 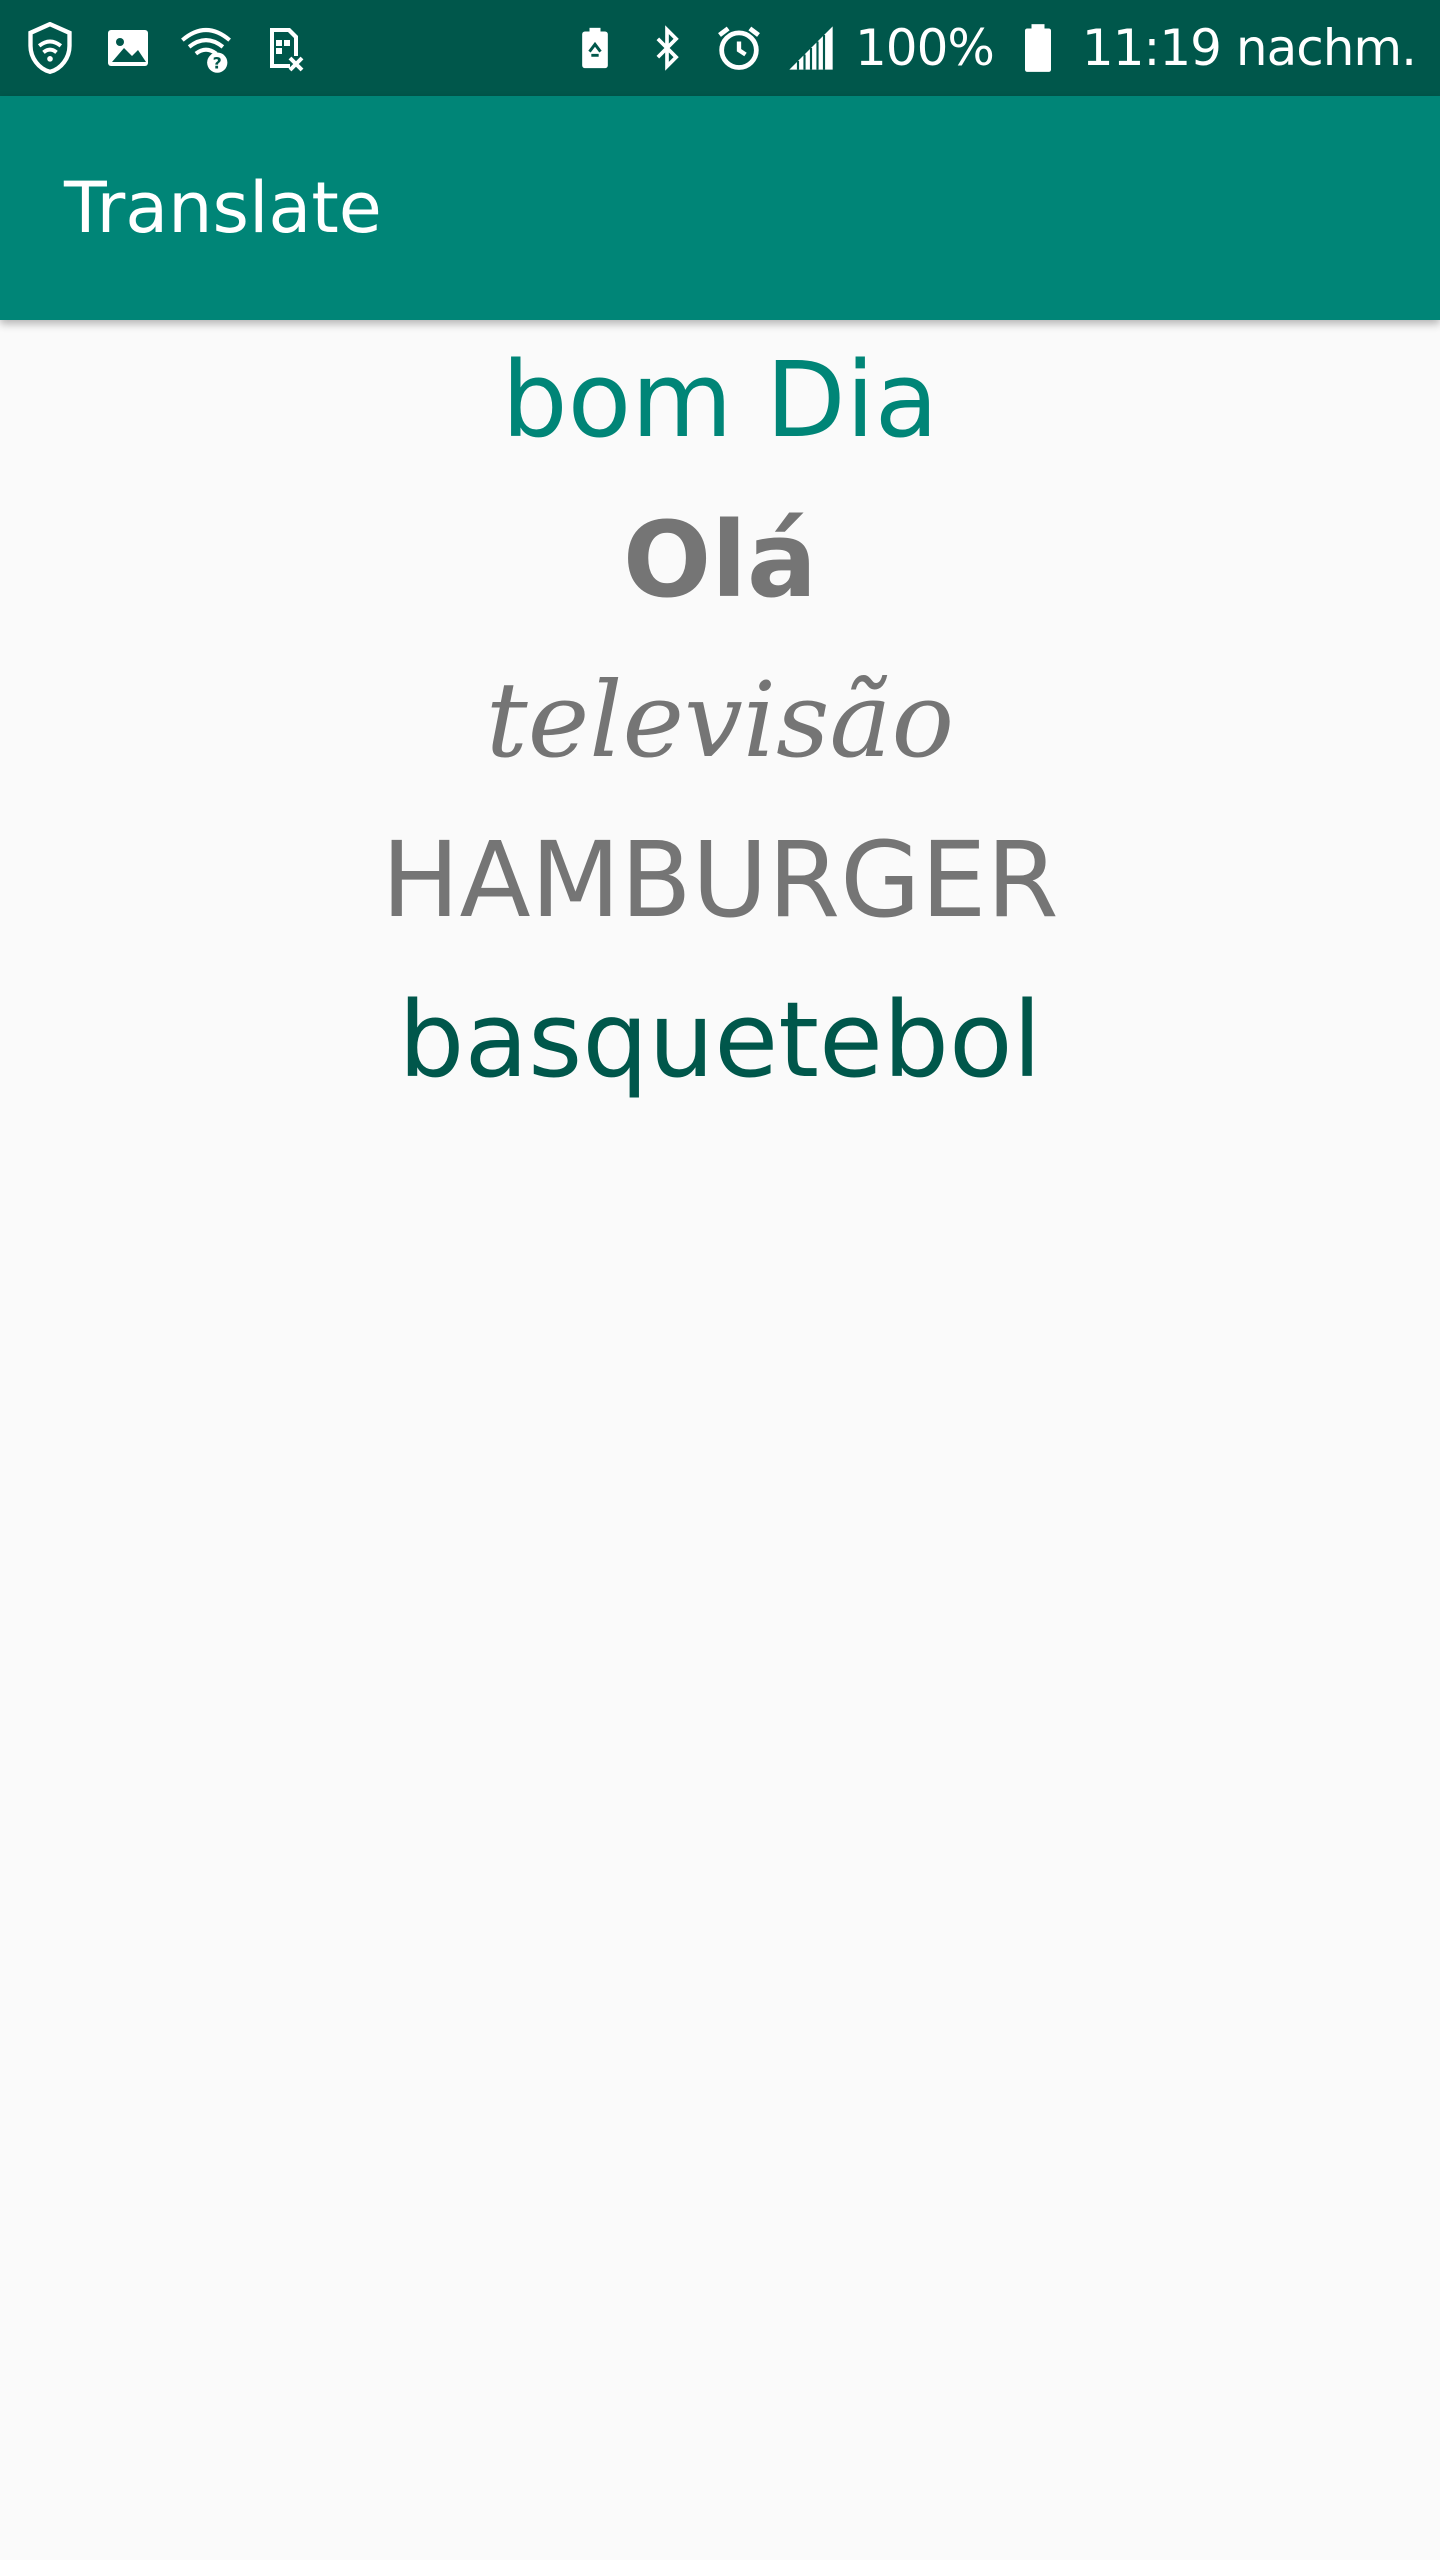 What do you see at coordinates (720, 560) in the screenshot?
I see `word-item-ola: Olá` at bounding box center [720, 560].